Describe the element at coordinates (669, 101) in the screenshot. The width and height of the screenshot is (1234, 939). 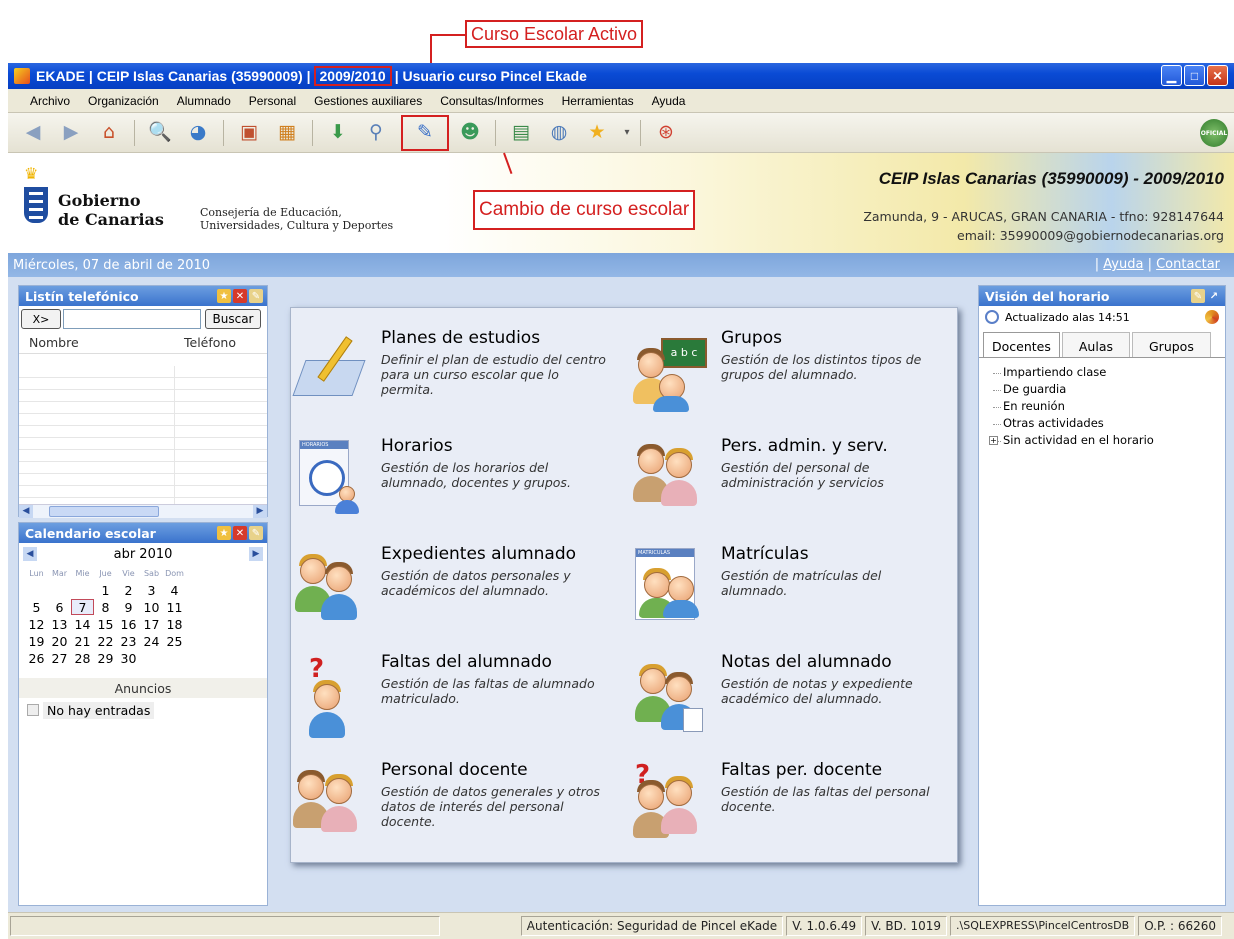
I see `menu-ayuda: Ayuda` at that location.